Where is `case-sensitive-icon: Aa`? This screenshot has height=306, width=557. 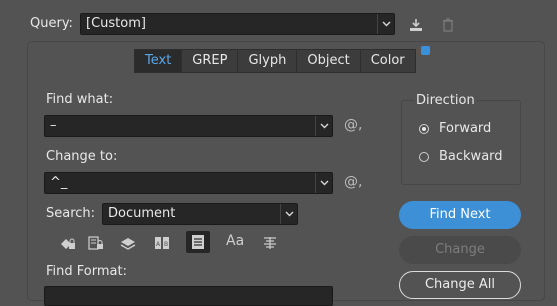
case-sensitive-icon: Aa is located at coordinates (235, 241).